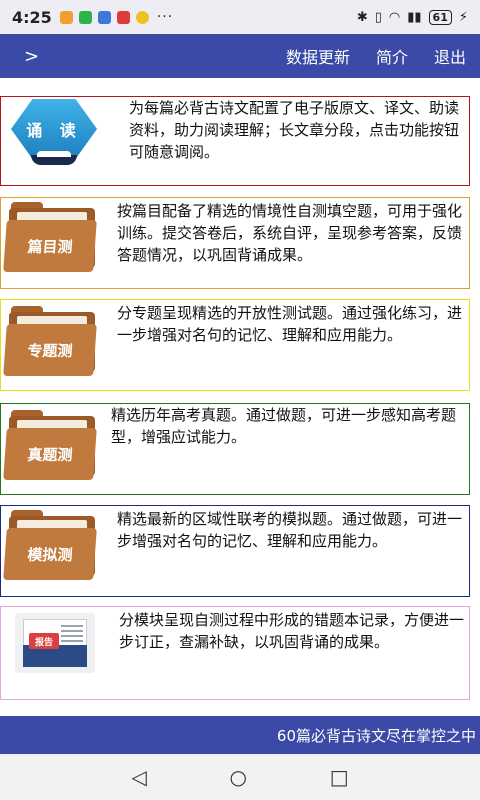 The image size is (480, 800). Describe the element at coordinates (50, 350) in the screenshot. I see `folder-label: 专题测` at that location.